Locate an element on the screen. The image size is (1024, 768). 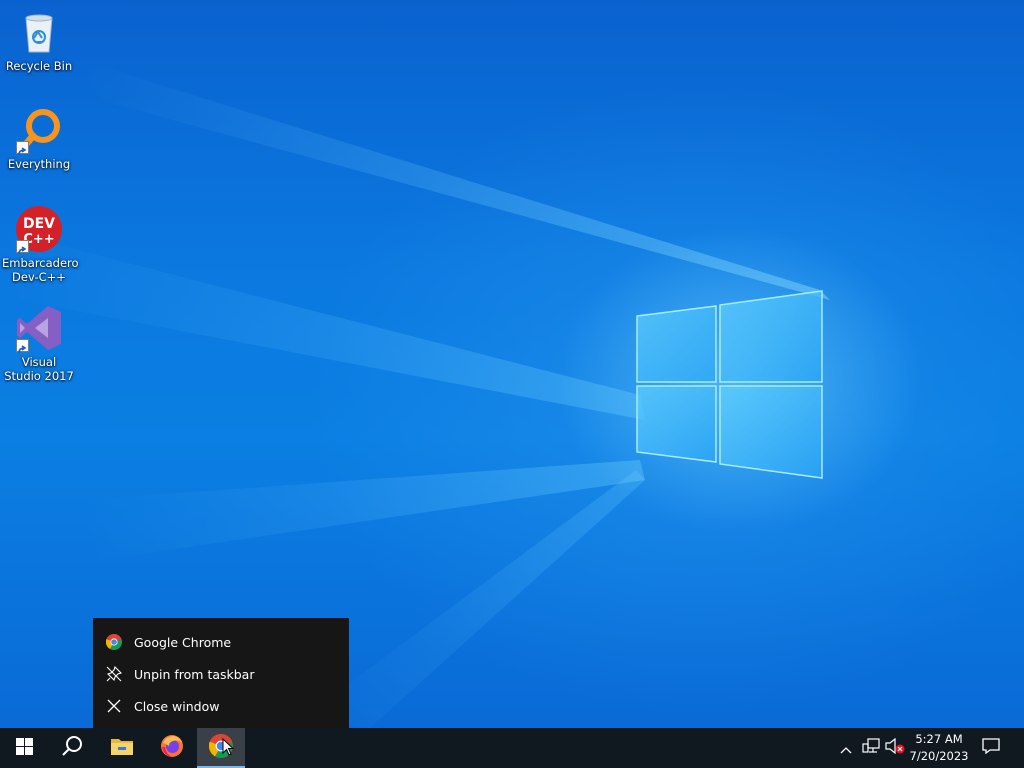
desktop-icon-dev-cpp: DEV C++ Embarcadero Dev-C++ is located at coordinates (40, 244).